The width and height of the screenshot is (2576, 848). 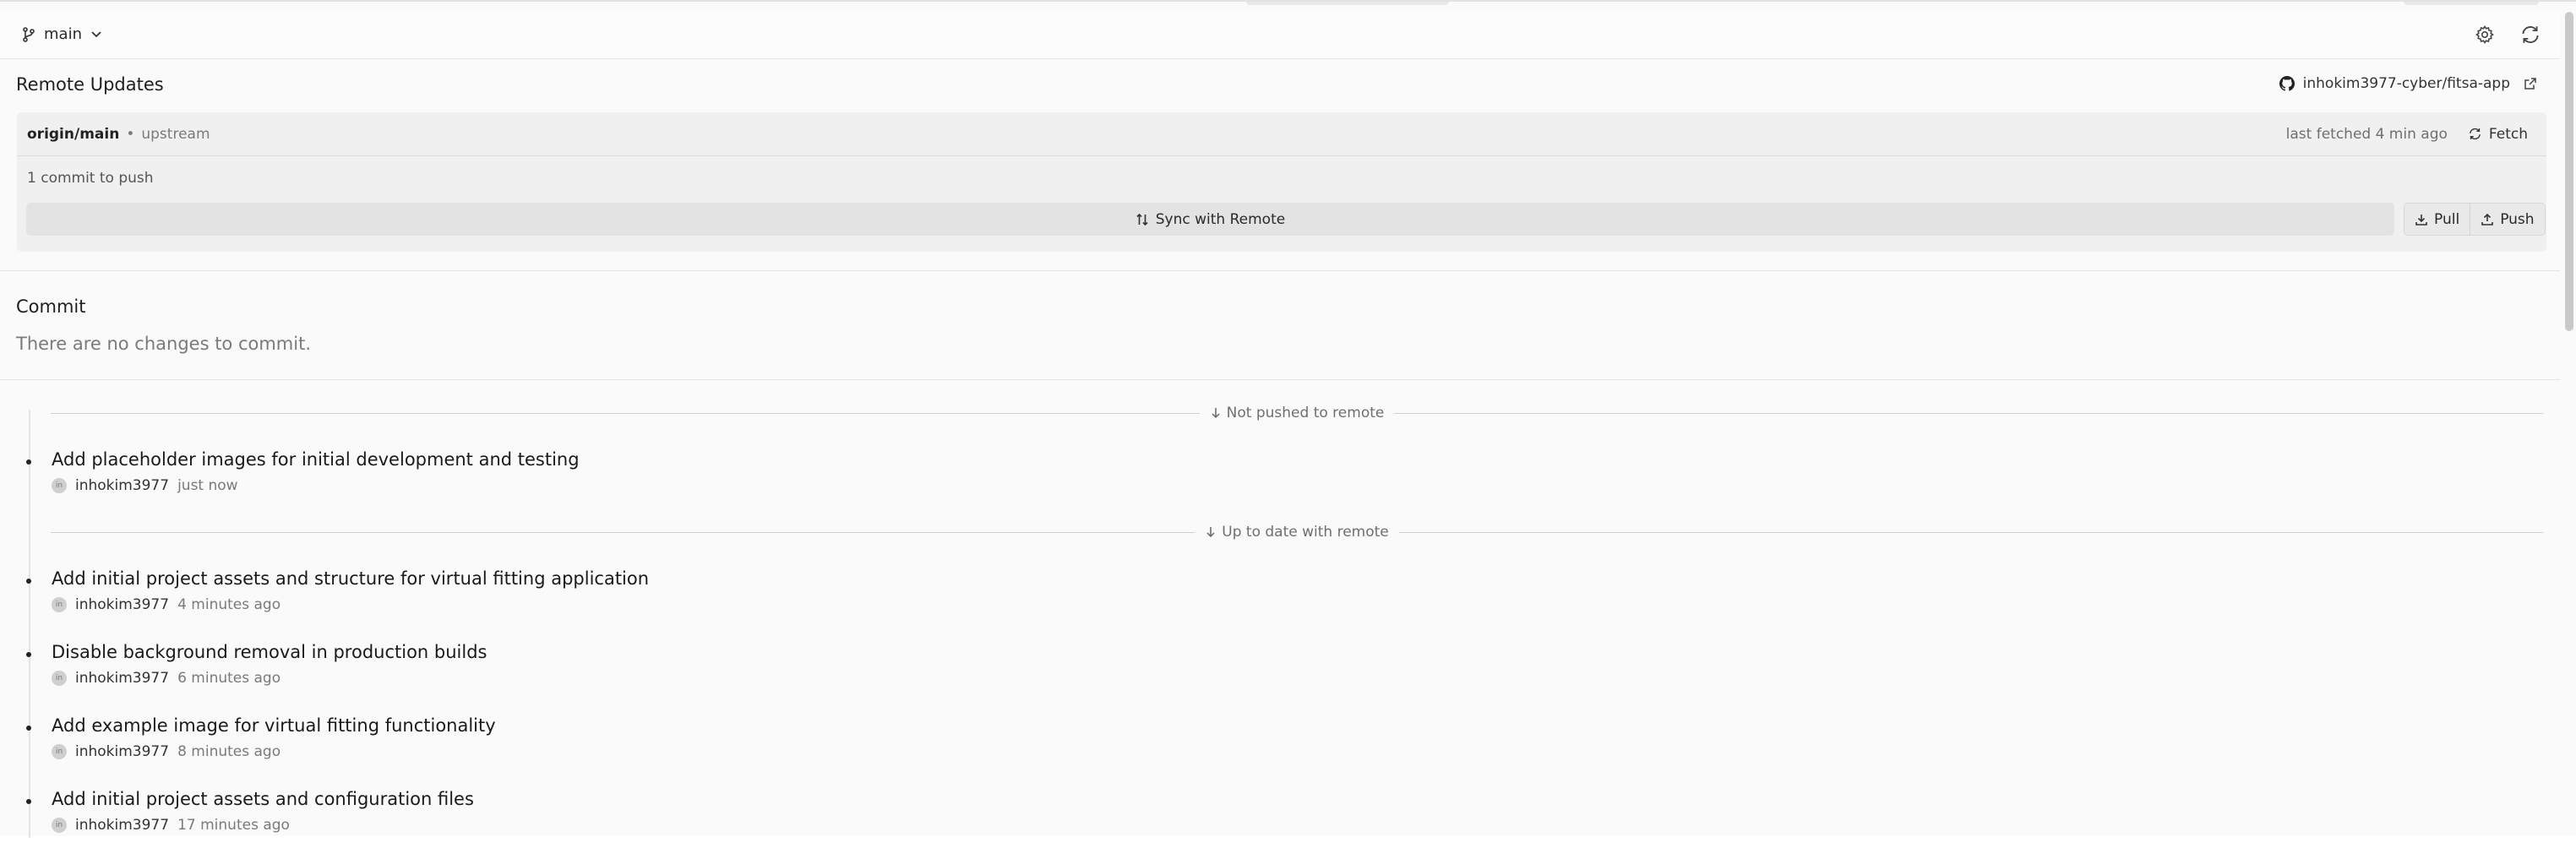 What do you see at coordinates (175, 134) in the screenshot?
I see `upstream-label: upstream` at bounding box center [175, 134].